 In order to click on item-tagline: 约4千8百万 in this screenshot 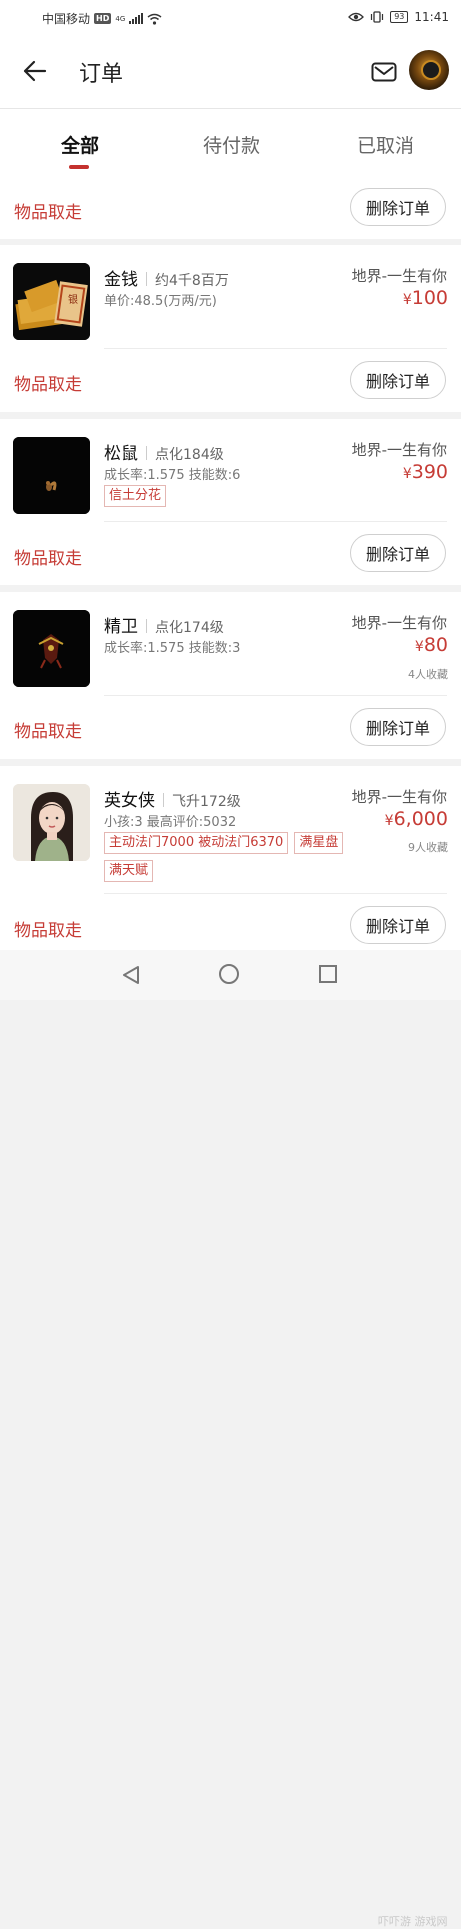, I will do `click(192, 281)`.